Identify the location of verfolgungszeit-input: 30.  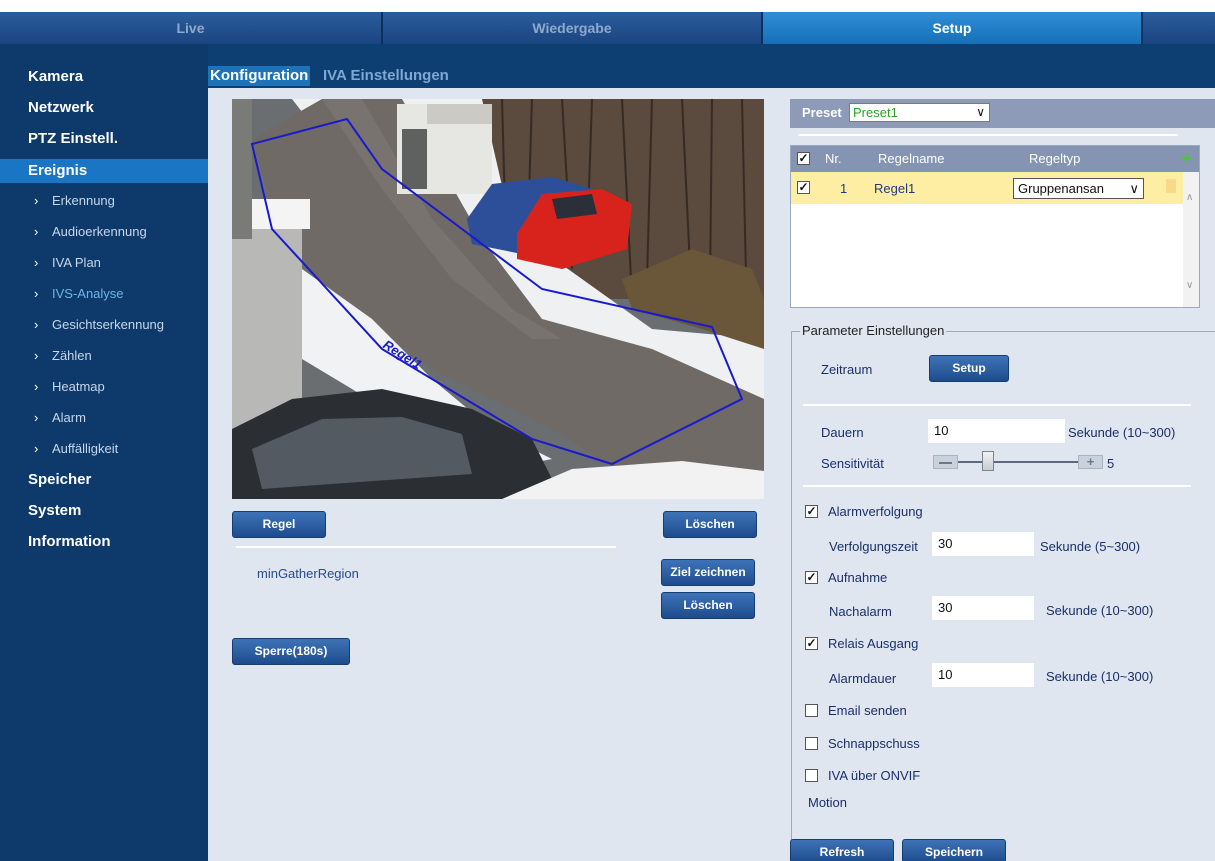
(983, 544).